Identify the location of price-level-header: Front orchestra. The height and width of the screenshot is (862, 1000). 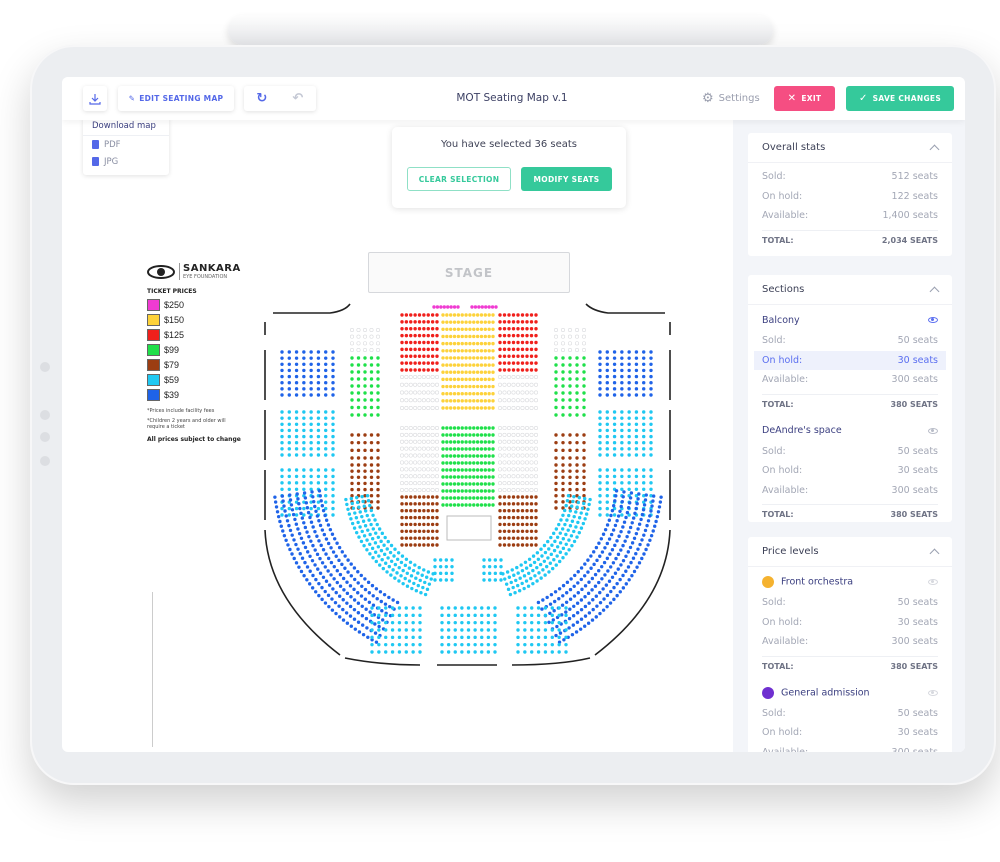
(850, 582).